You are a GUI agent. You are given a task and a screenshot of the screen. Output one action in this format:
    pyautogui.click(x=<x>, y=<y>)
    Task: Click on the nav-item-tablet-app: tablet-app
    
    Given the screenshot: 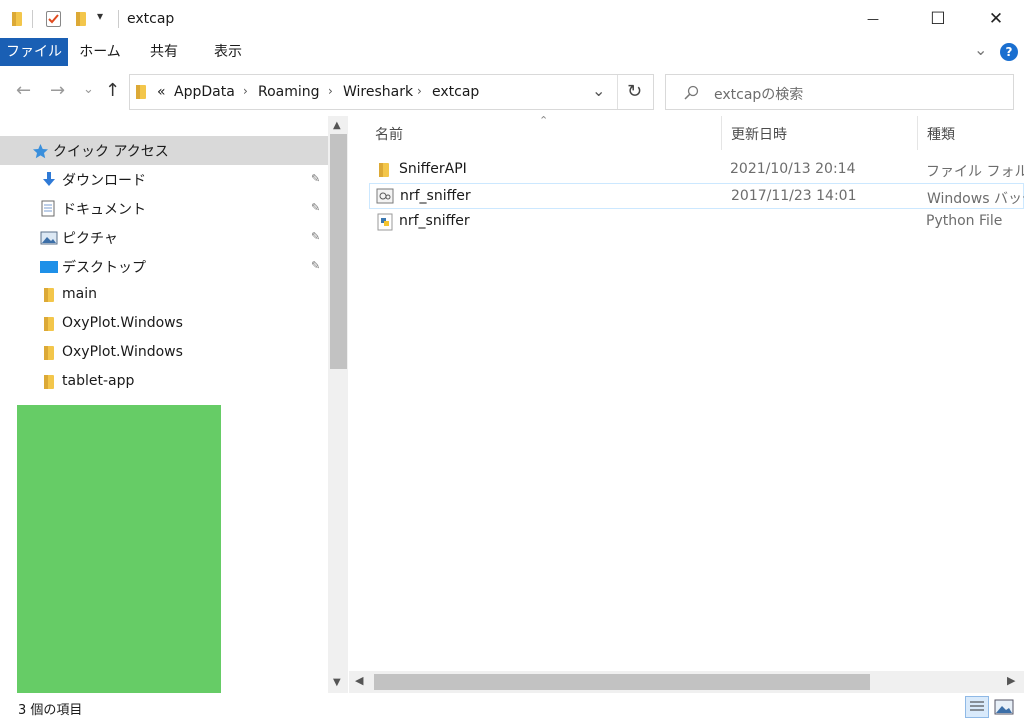 What is the action you would take?
    pyautogui.click(x=164, y=382)
    